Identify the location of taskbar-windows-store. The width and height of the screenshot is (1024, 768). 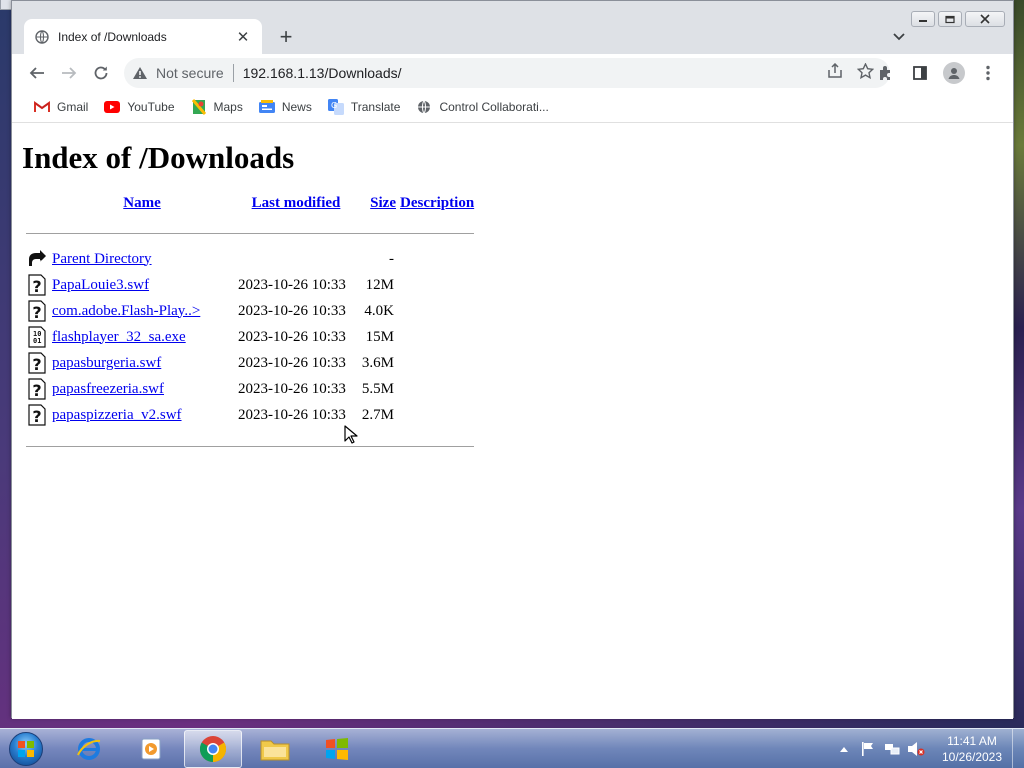
(337, 749).